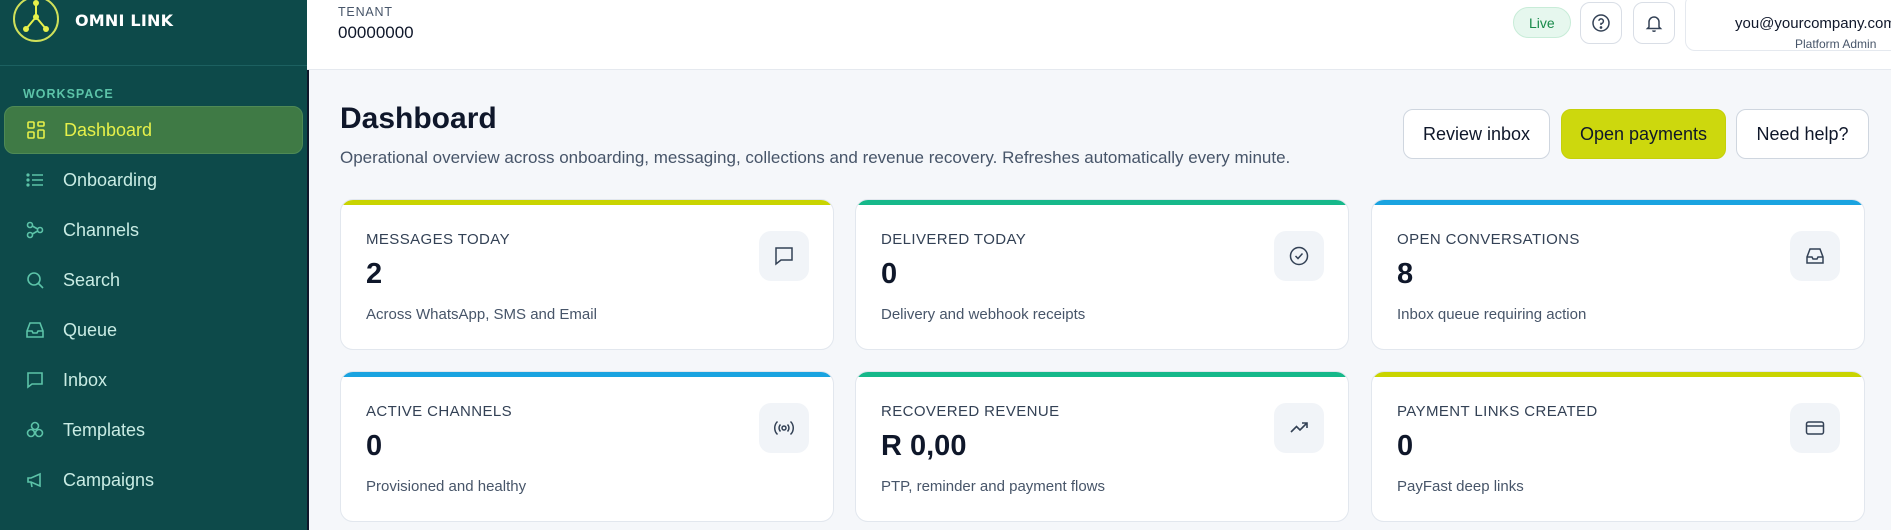 The height and width of the screenshot is (530, 1891). Describe the element at coordinates (35, 180) in the screenshot. I see `list-icon` at that location.